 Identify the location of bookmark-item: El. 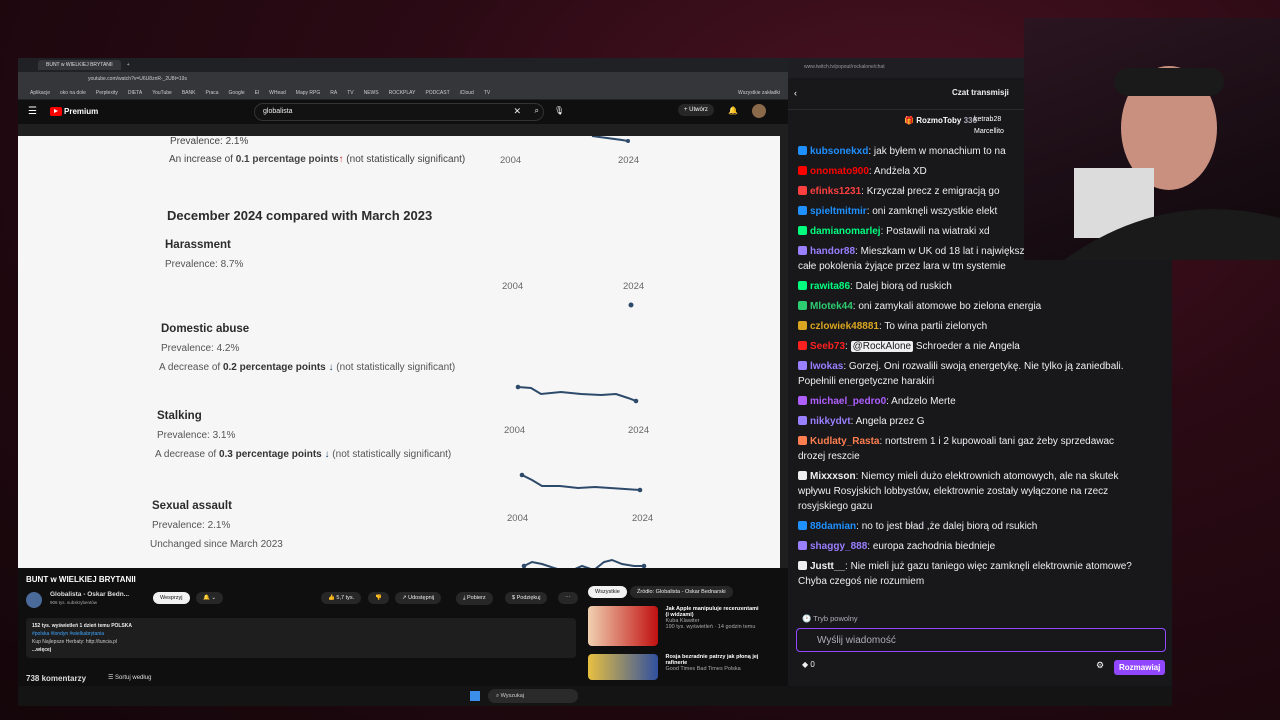
(257, 93).